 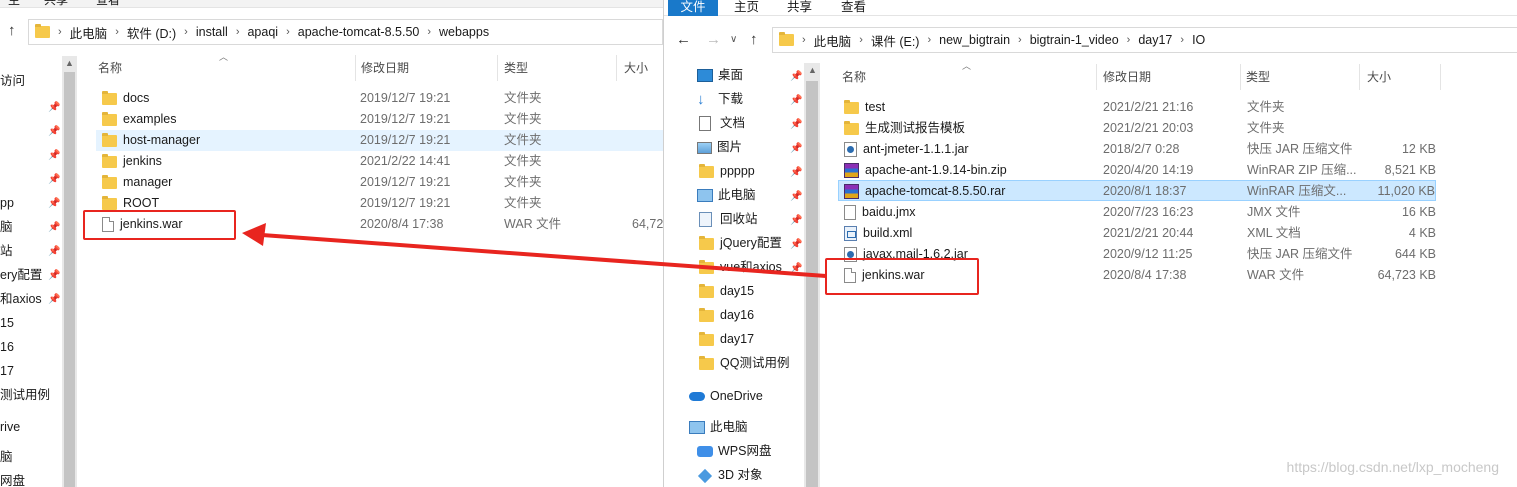 What do you see at coordinates (262, 32) in the screenshot?
I see `breadcrumb-item: apaqi` at bounding box center [262, 32].